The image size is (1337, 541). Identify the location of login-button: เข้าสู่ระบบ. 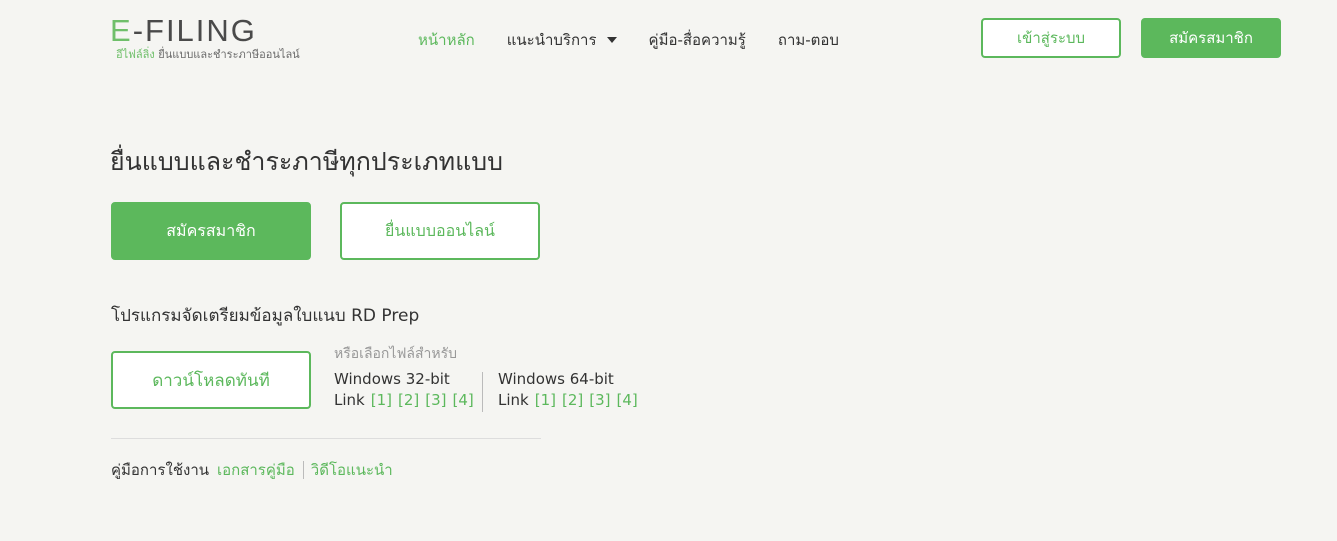
(1051, 38).